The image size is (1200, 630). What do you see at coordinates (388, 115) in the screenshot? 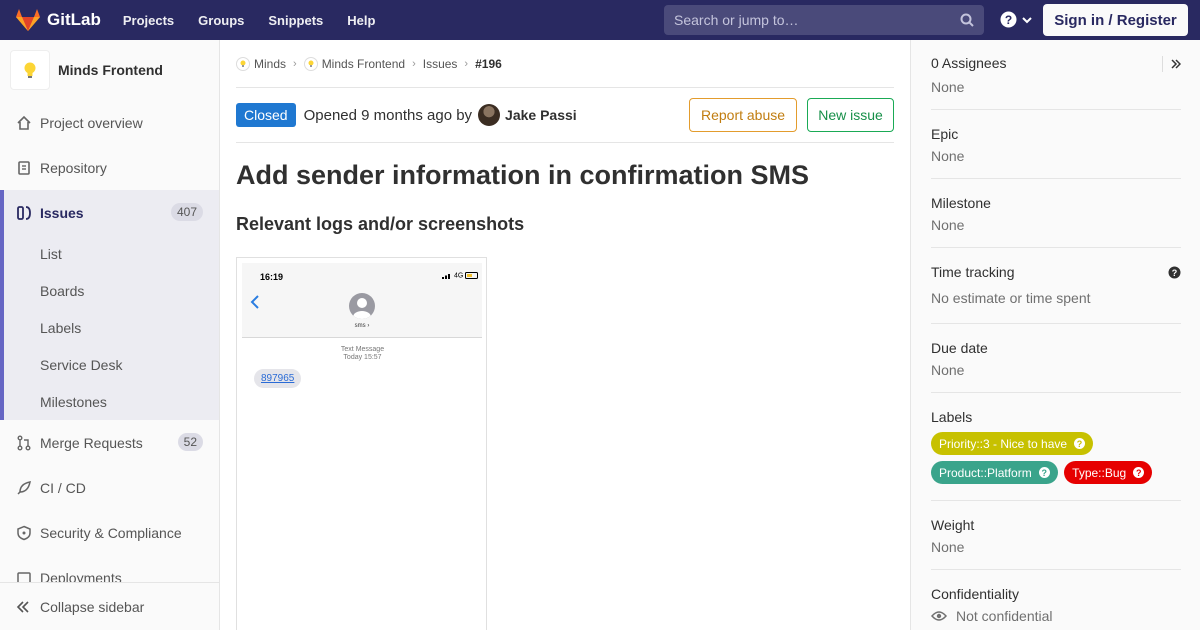
I see `opened-text: Opened 9 months ago by` at bounding box center [388, 115].